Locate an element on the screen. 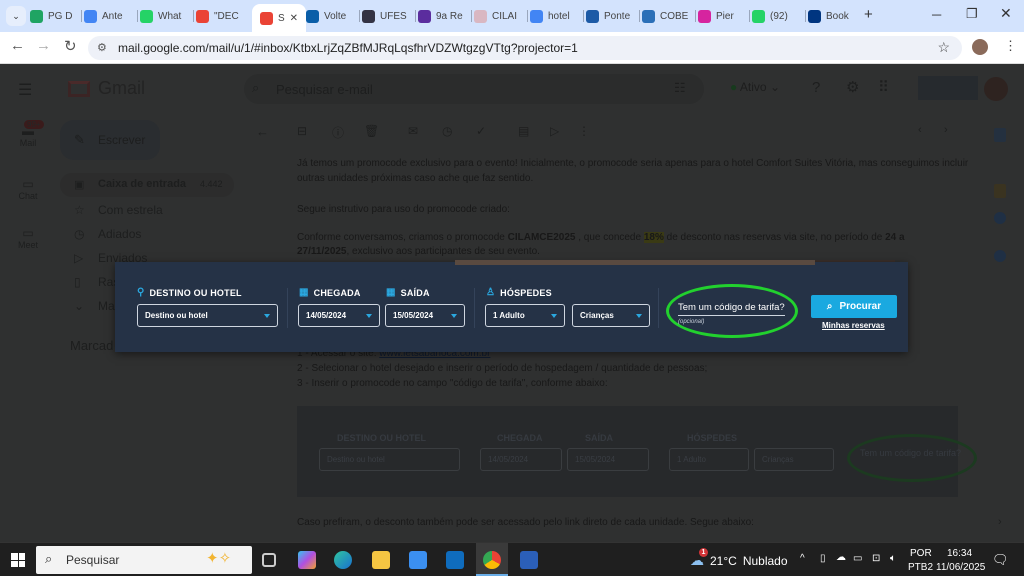  volume-icon: 🔈︎ is located at coordinates (893, 558).